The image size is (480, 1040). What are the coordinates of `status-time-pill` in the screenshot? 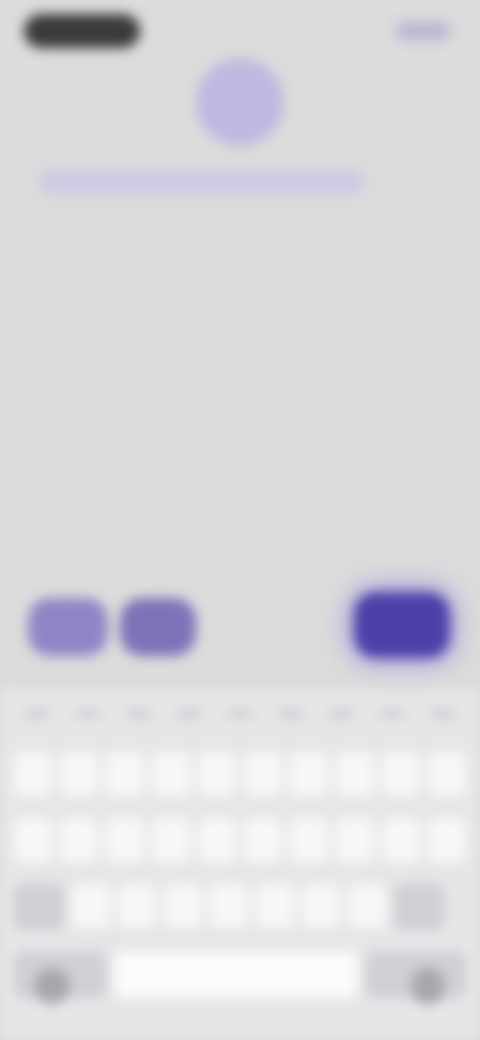 It's located at (82, 31).